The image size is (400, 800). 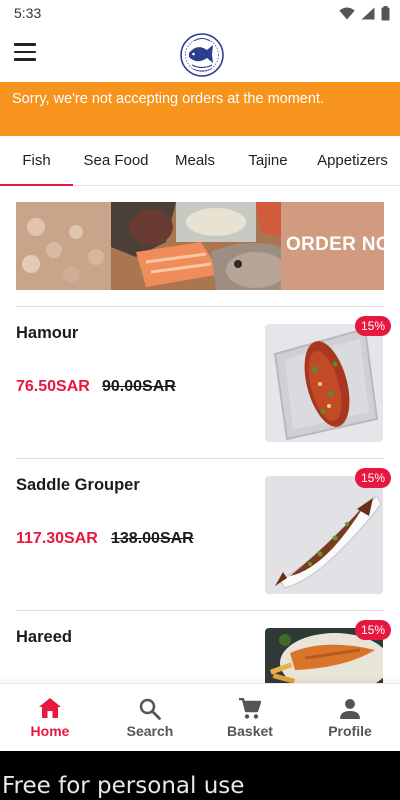 I want to click on tab-appetizers: Appetizers, so click(x=352, y=161).